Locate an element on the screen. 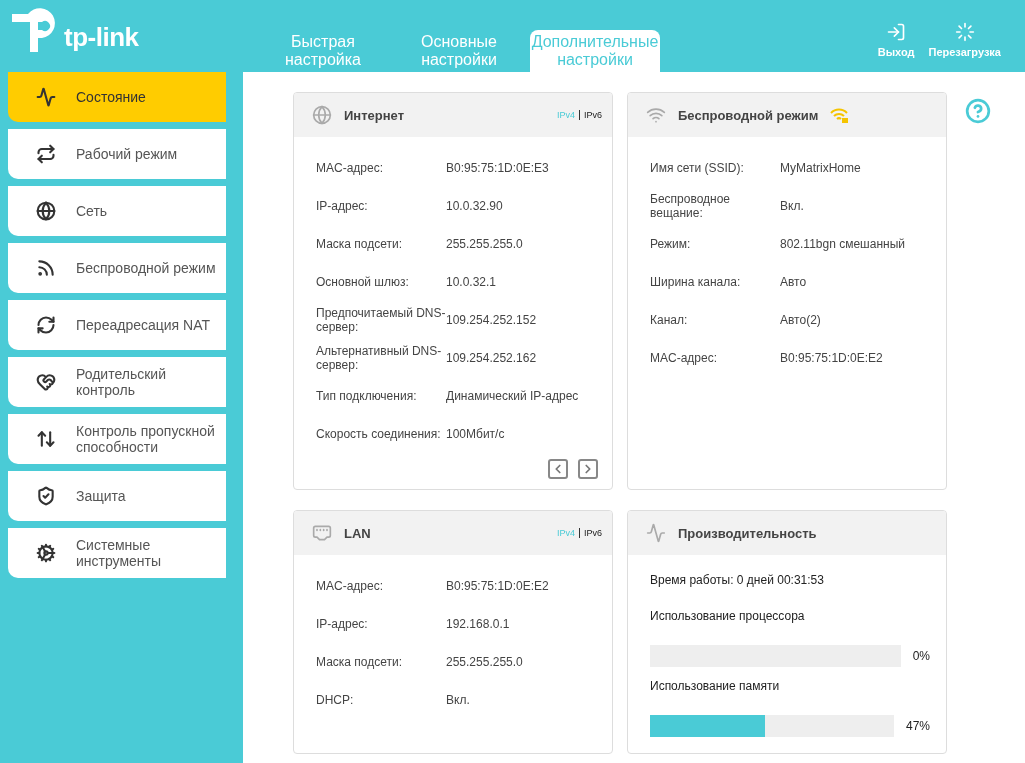  field-value: Авто is located at coordinates (793, 282).